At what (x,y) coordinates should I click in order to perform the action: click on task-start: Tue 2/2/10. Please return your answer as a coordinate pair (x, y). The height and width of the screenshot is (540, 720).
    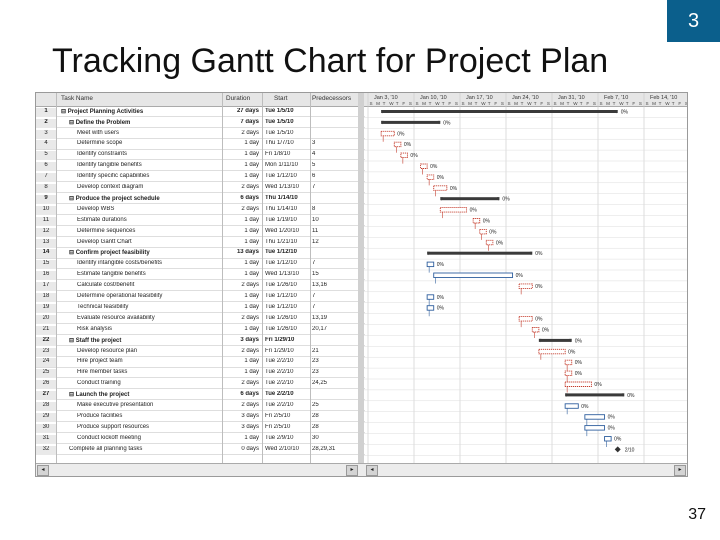
    Looking at the image, I should click on (279, 361).